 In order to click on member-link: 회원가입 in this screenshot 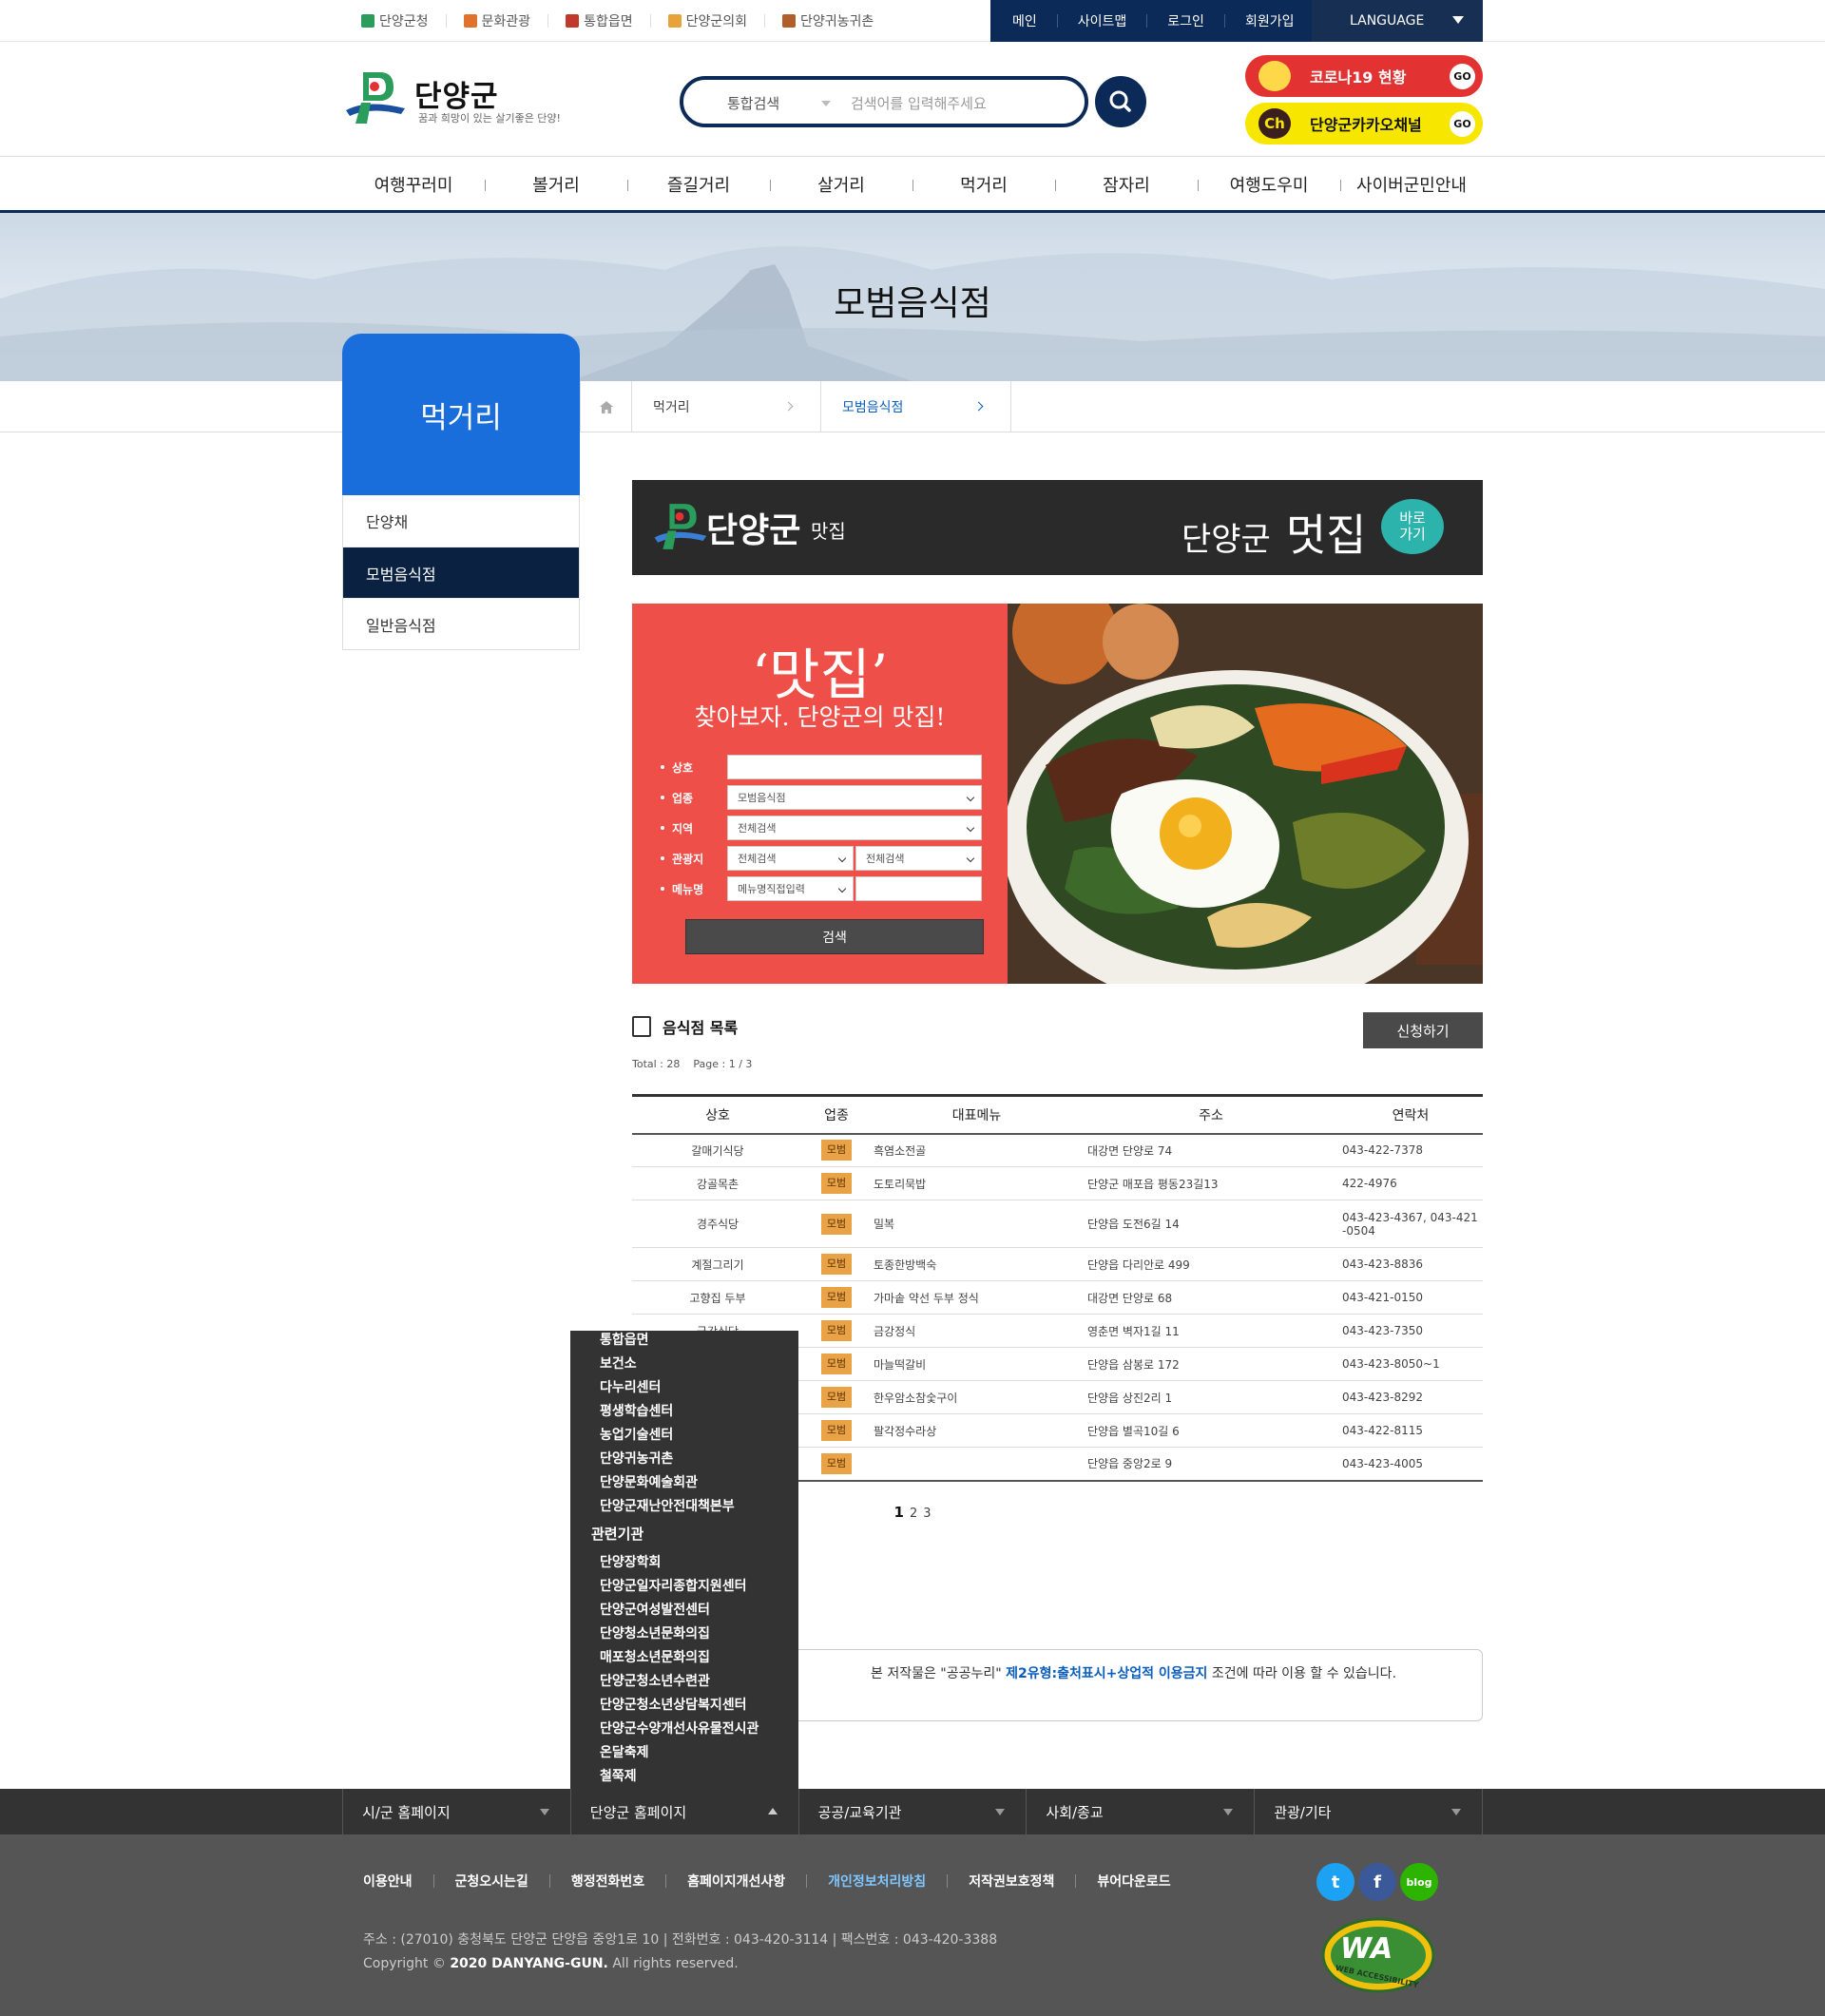, I will do `click(1269, 21)`.